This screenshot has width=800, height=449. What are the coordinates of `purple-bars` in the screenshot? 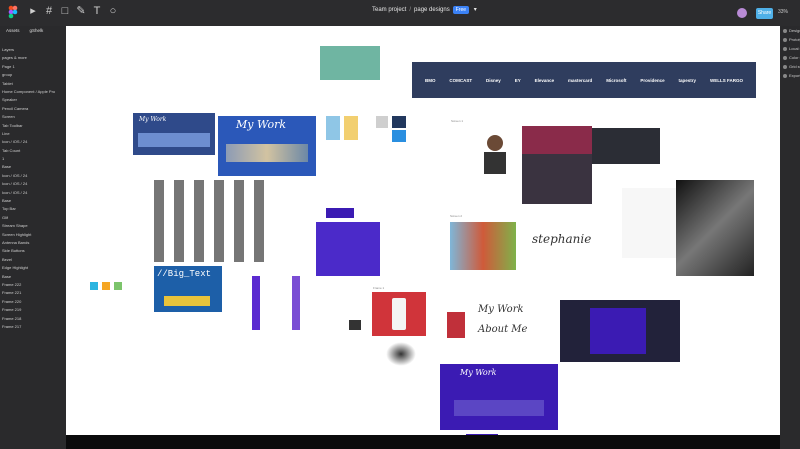 It's located at (277, 304).